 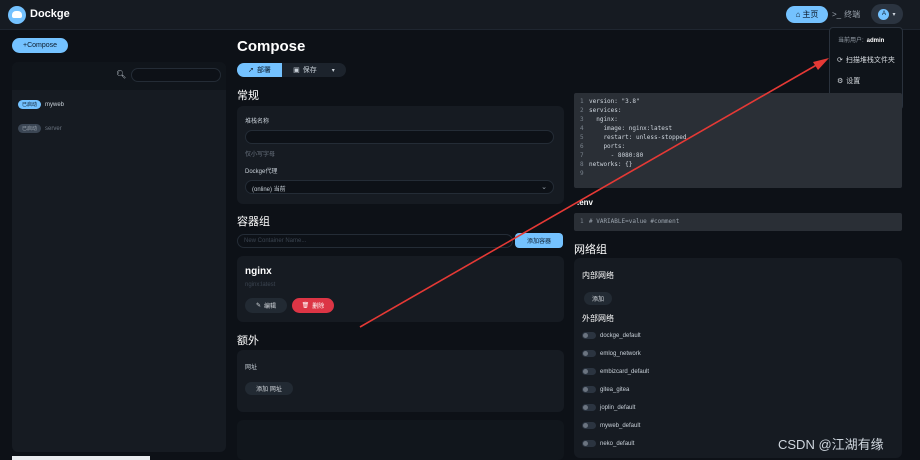 I want to click on network-name: dockge_default, so click(x=620, y=335).